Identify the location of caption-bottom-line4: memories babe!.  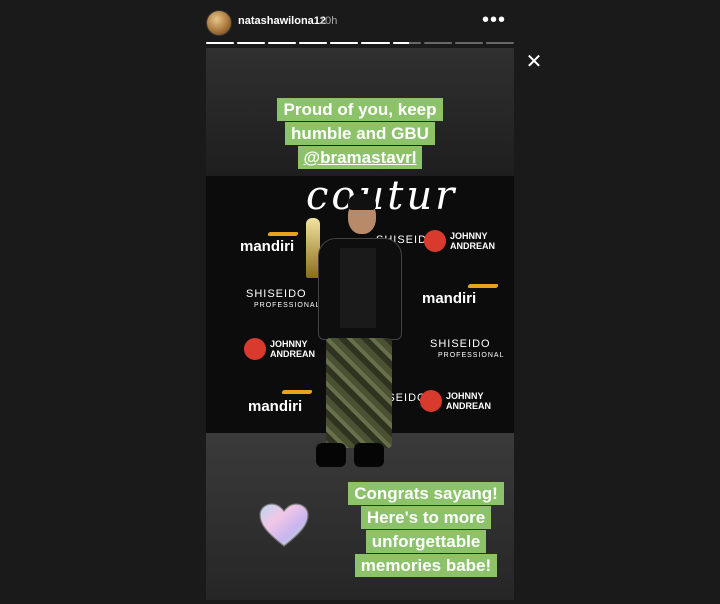
(426, 565).